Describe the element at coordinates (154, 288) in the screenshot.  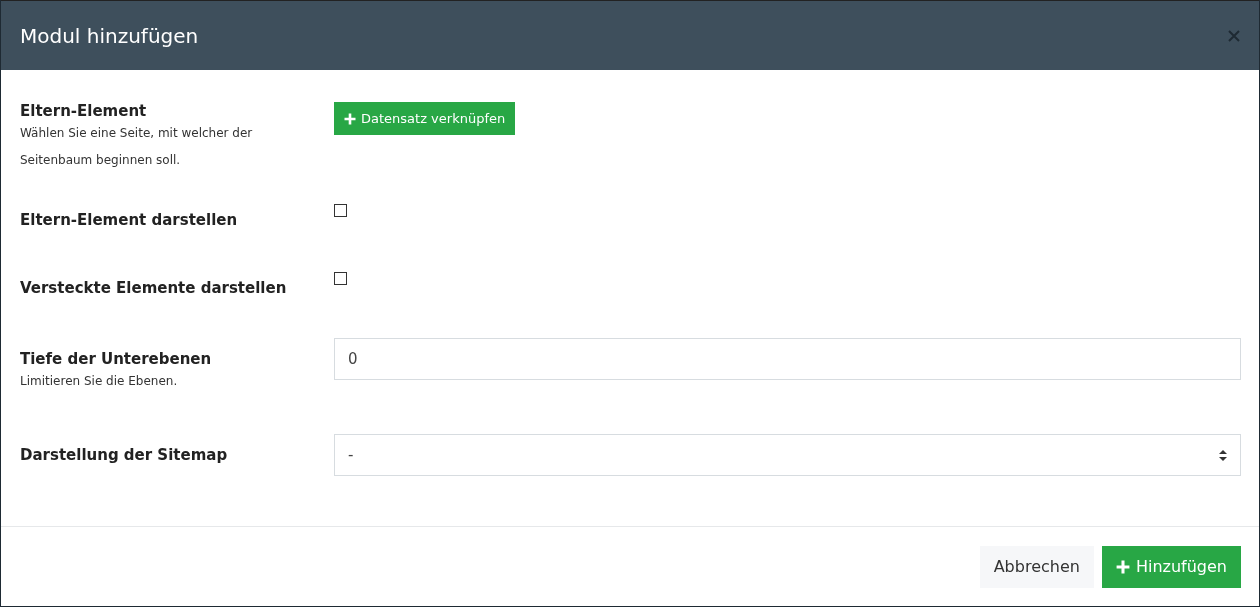
I see `field-label: Versteckte Elemente darstellen` at that location.